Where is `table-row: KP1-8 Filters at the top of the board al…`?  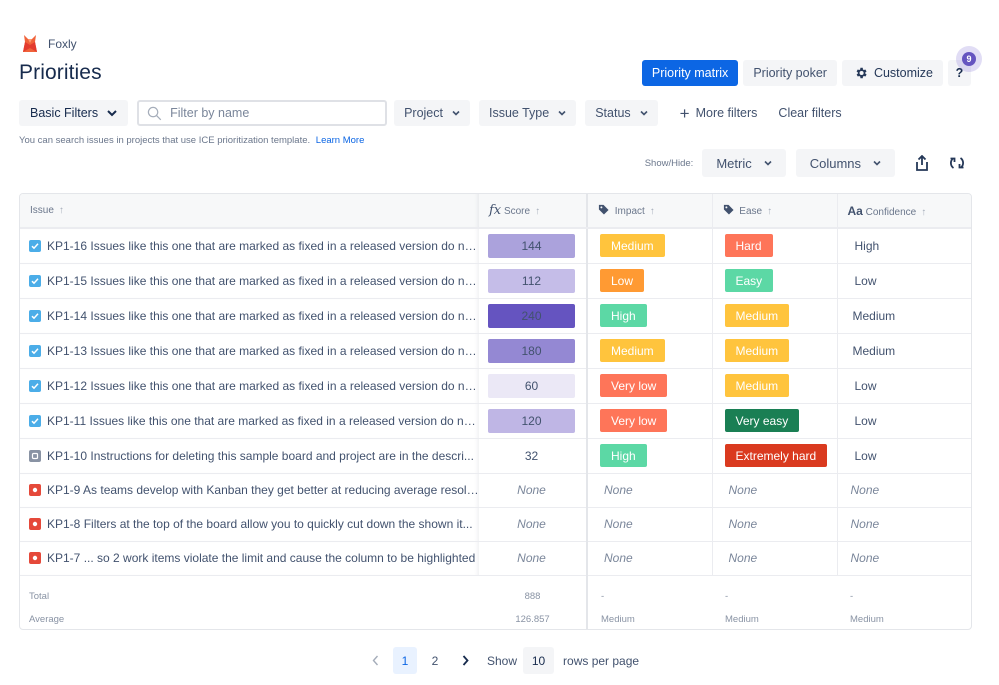 table-row: KP1-8 Filters at the top of the board al… is located at coordinates (495, 524).